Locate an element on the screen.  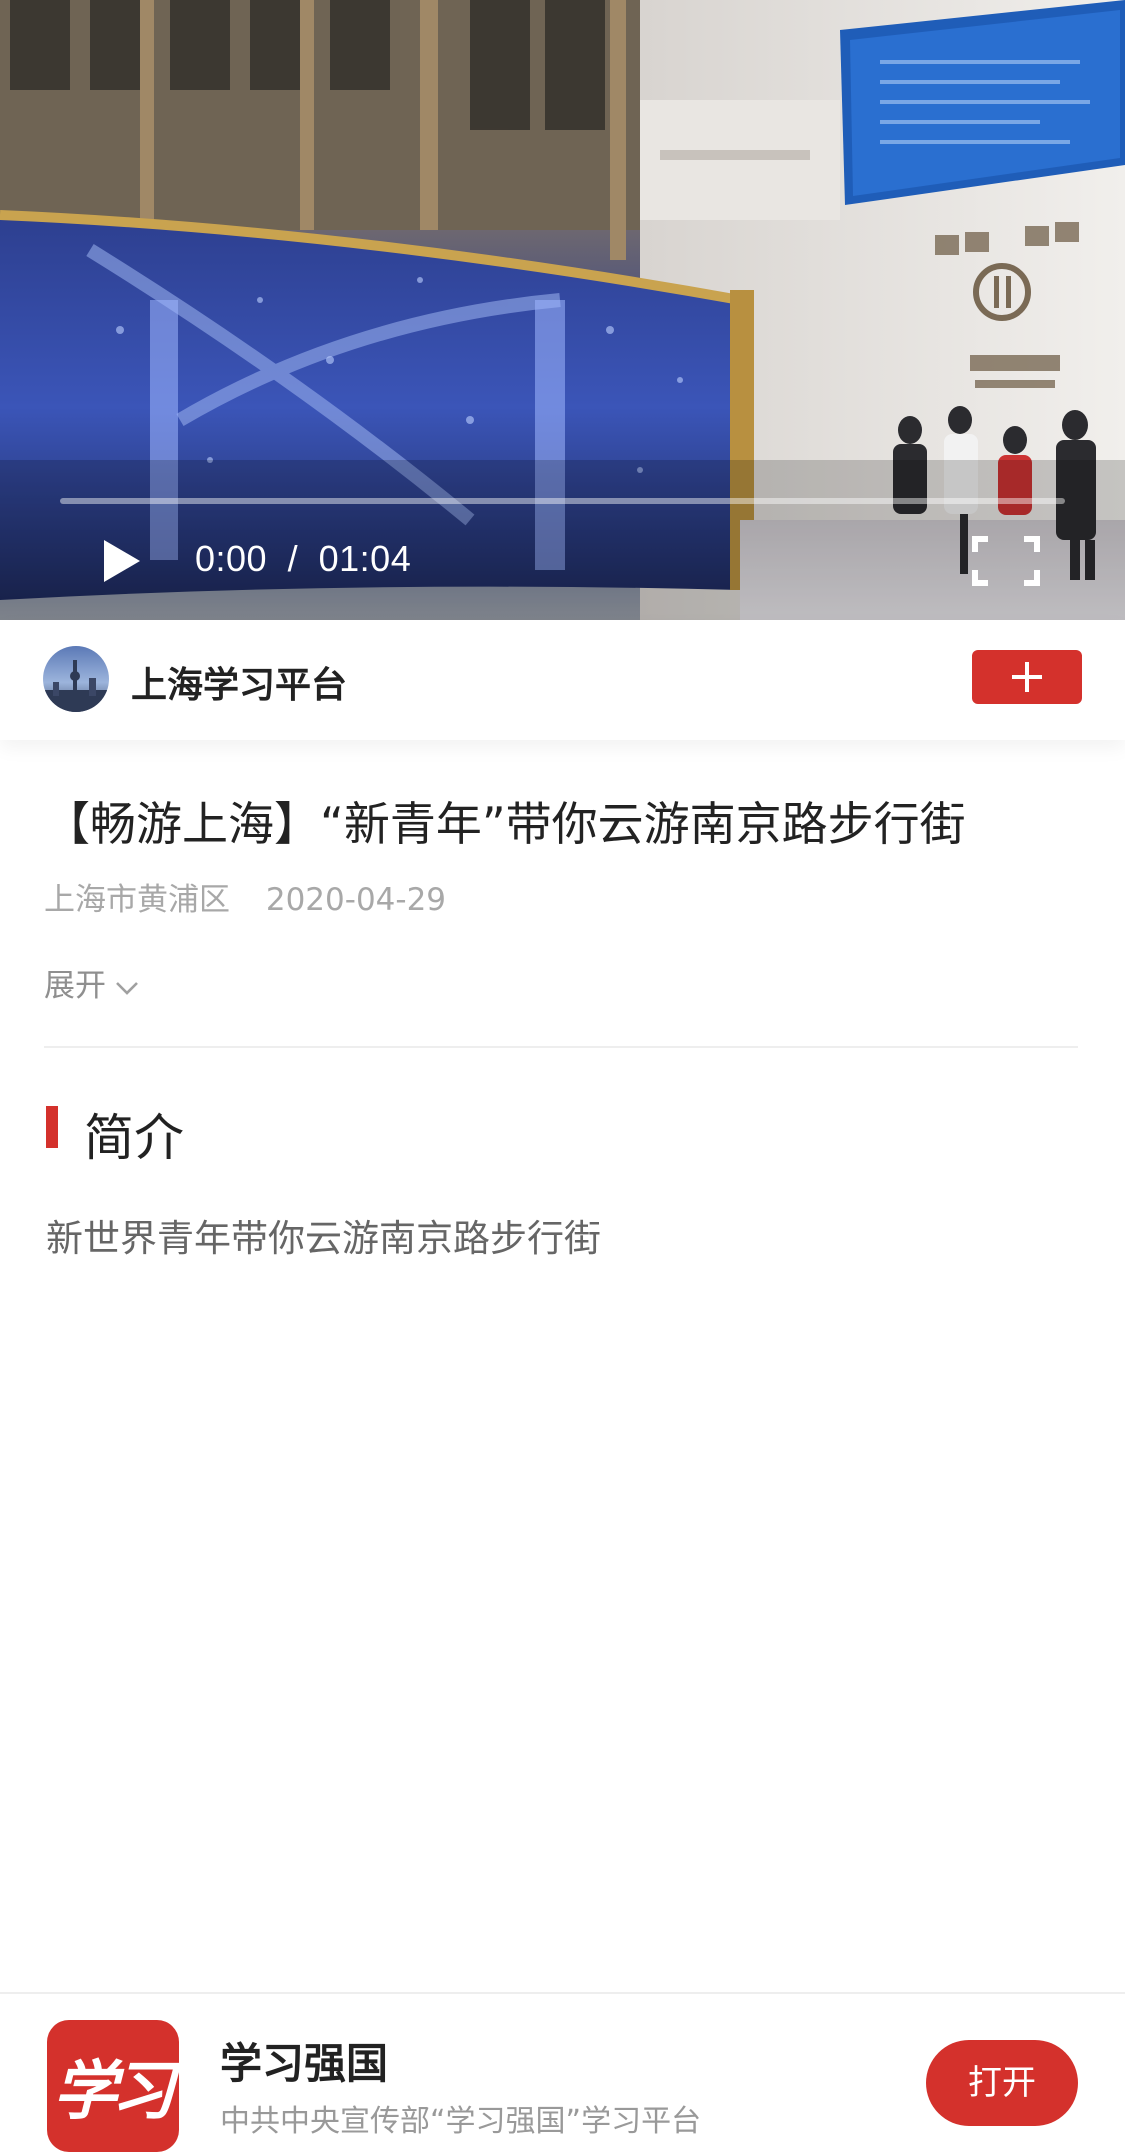
video-time: 0:00 / 01:04 is located at coordinates (303, 559).